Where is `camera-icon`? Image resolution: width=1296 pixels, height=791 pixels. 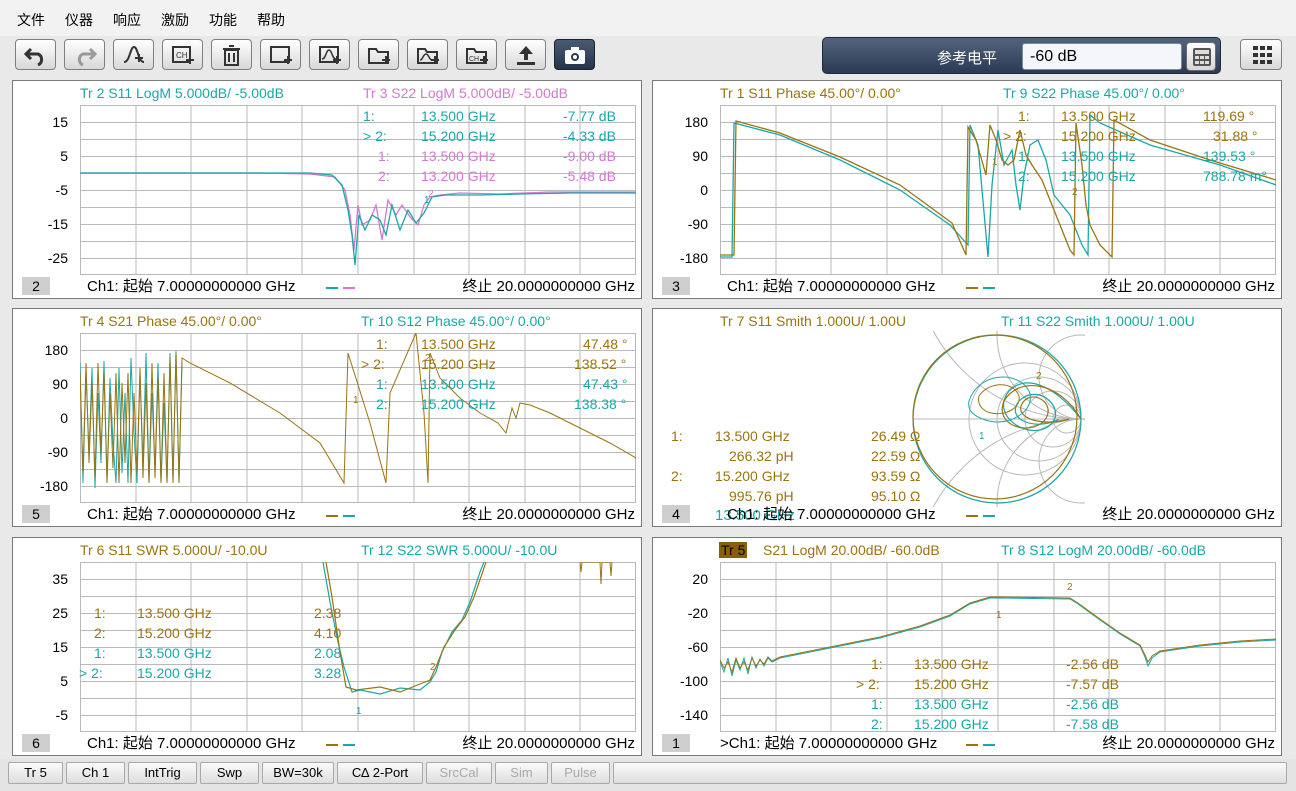
camera-icon is located at coordinates (575, 55).